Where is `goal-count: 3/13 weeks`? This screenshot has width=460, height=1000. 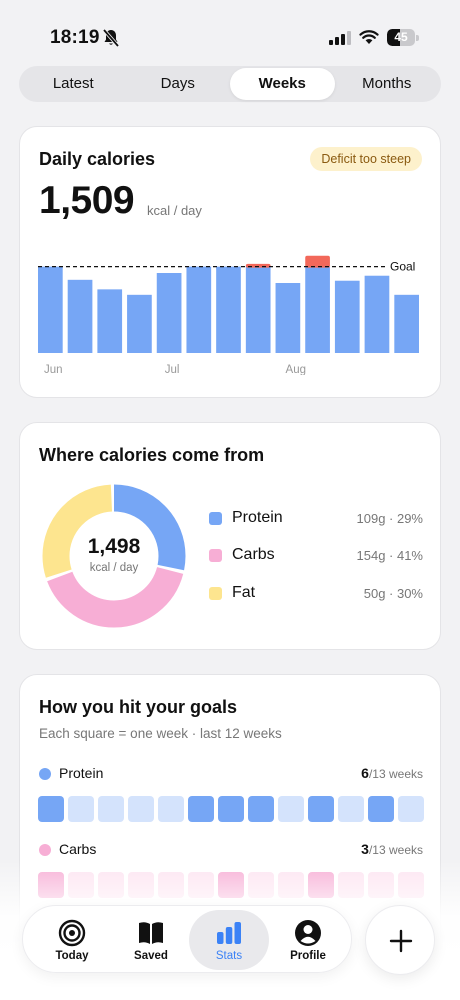 goal-count: 3/13 weeks is located at coordinates (392, 849).